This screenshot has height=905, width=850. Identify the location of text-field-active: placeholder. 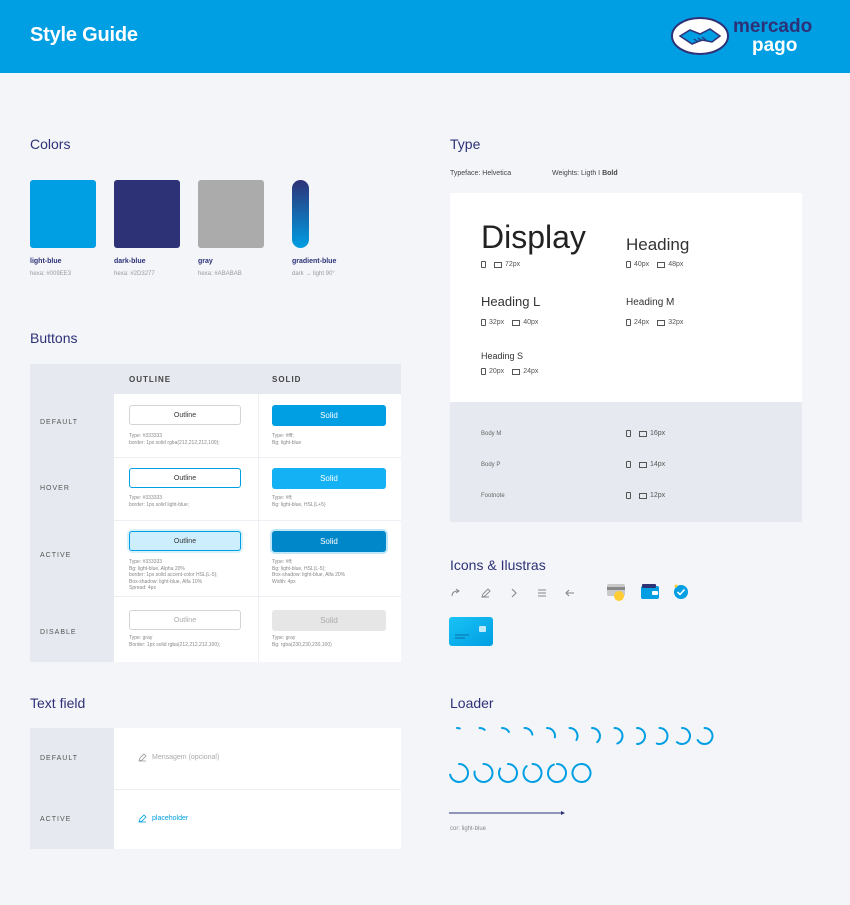
(163, 818).